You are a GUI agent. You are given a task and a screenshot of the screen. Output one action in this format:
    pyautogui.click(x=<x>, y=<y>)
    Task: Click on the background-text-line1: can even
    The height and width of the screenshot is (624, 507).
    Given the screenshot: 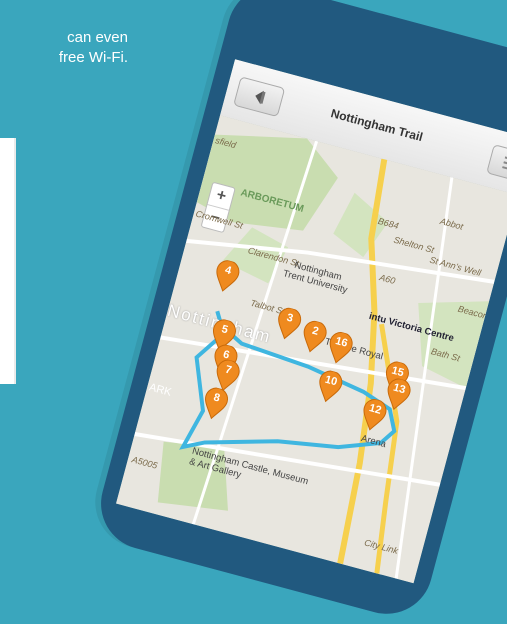 What is the action you would take?
    pyautogui.click(x=97, y=37)
    